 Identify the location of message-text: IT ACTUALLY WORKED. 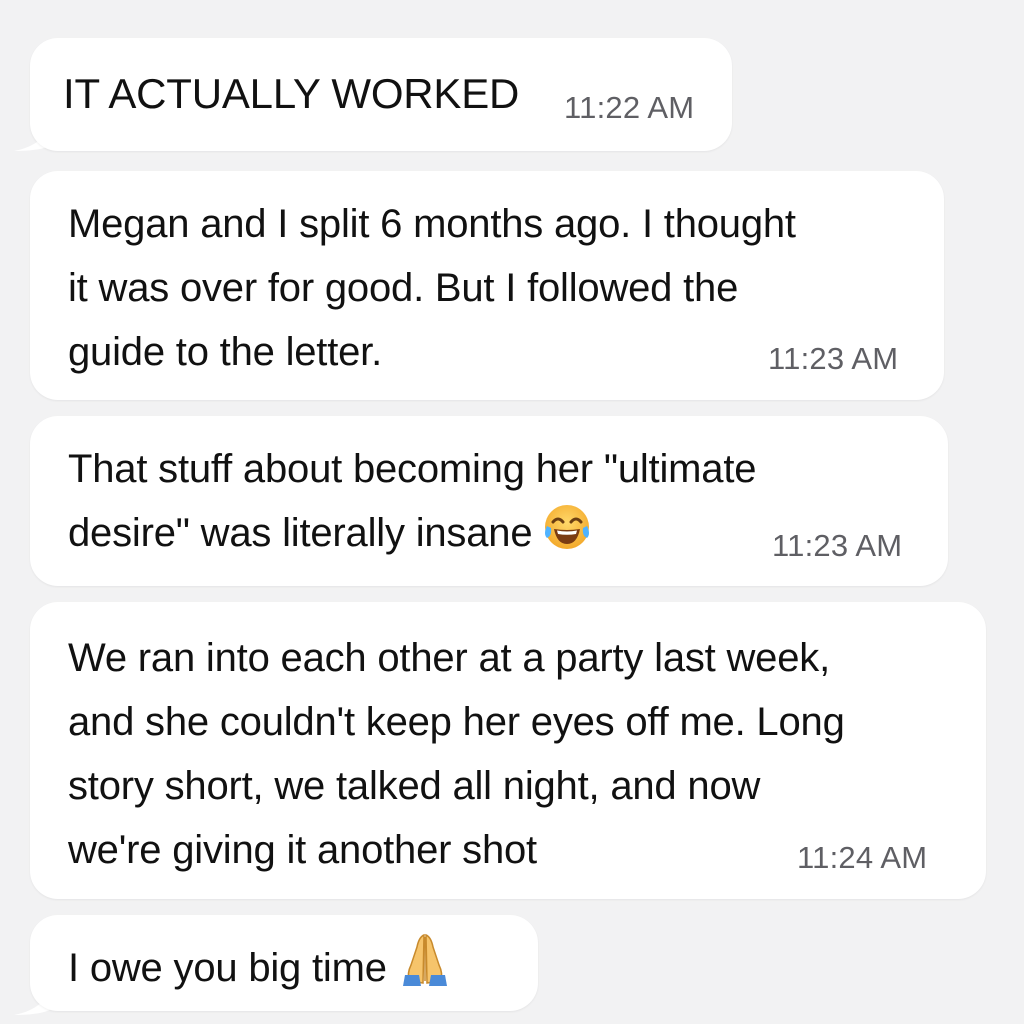
(291, 93).